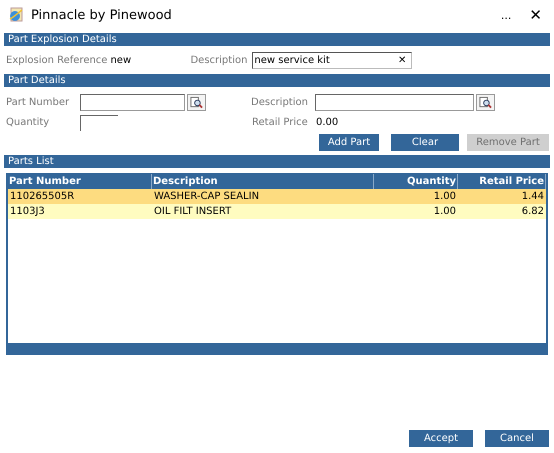  What do you see at coordinates (277, 80) in the screenshot?
I see `section-header: Part Details` at bounding box center [277, 80].